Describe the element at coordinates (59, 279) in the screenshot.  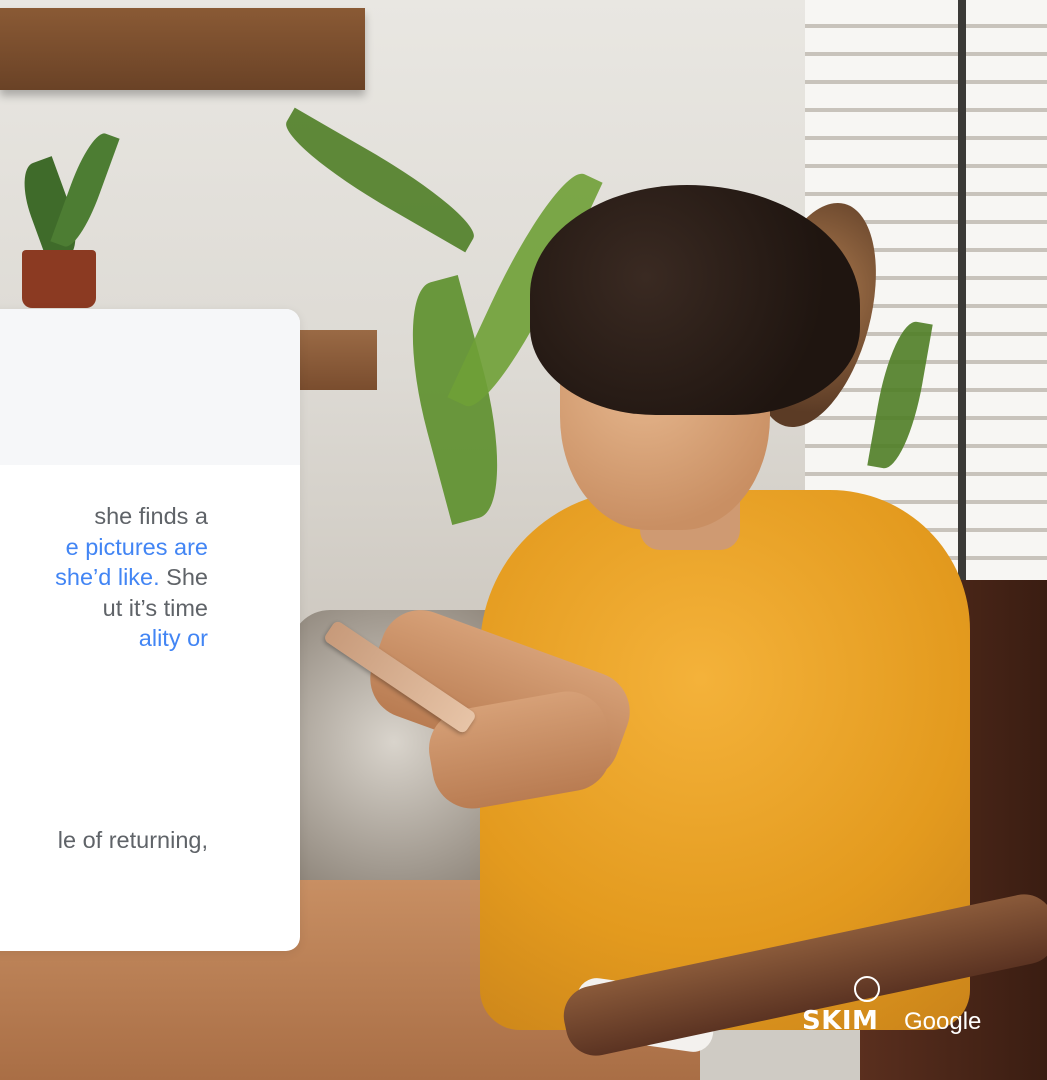
I see `plant-pot` at that location.